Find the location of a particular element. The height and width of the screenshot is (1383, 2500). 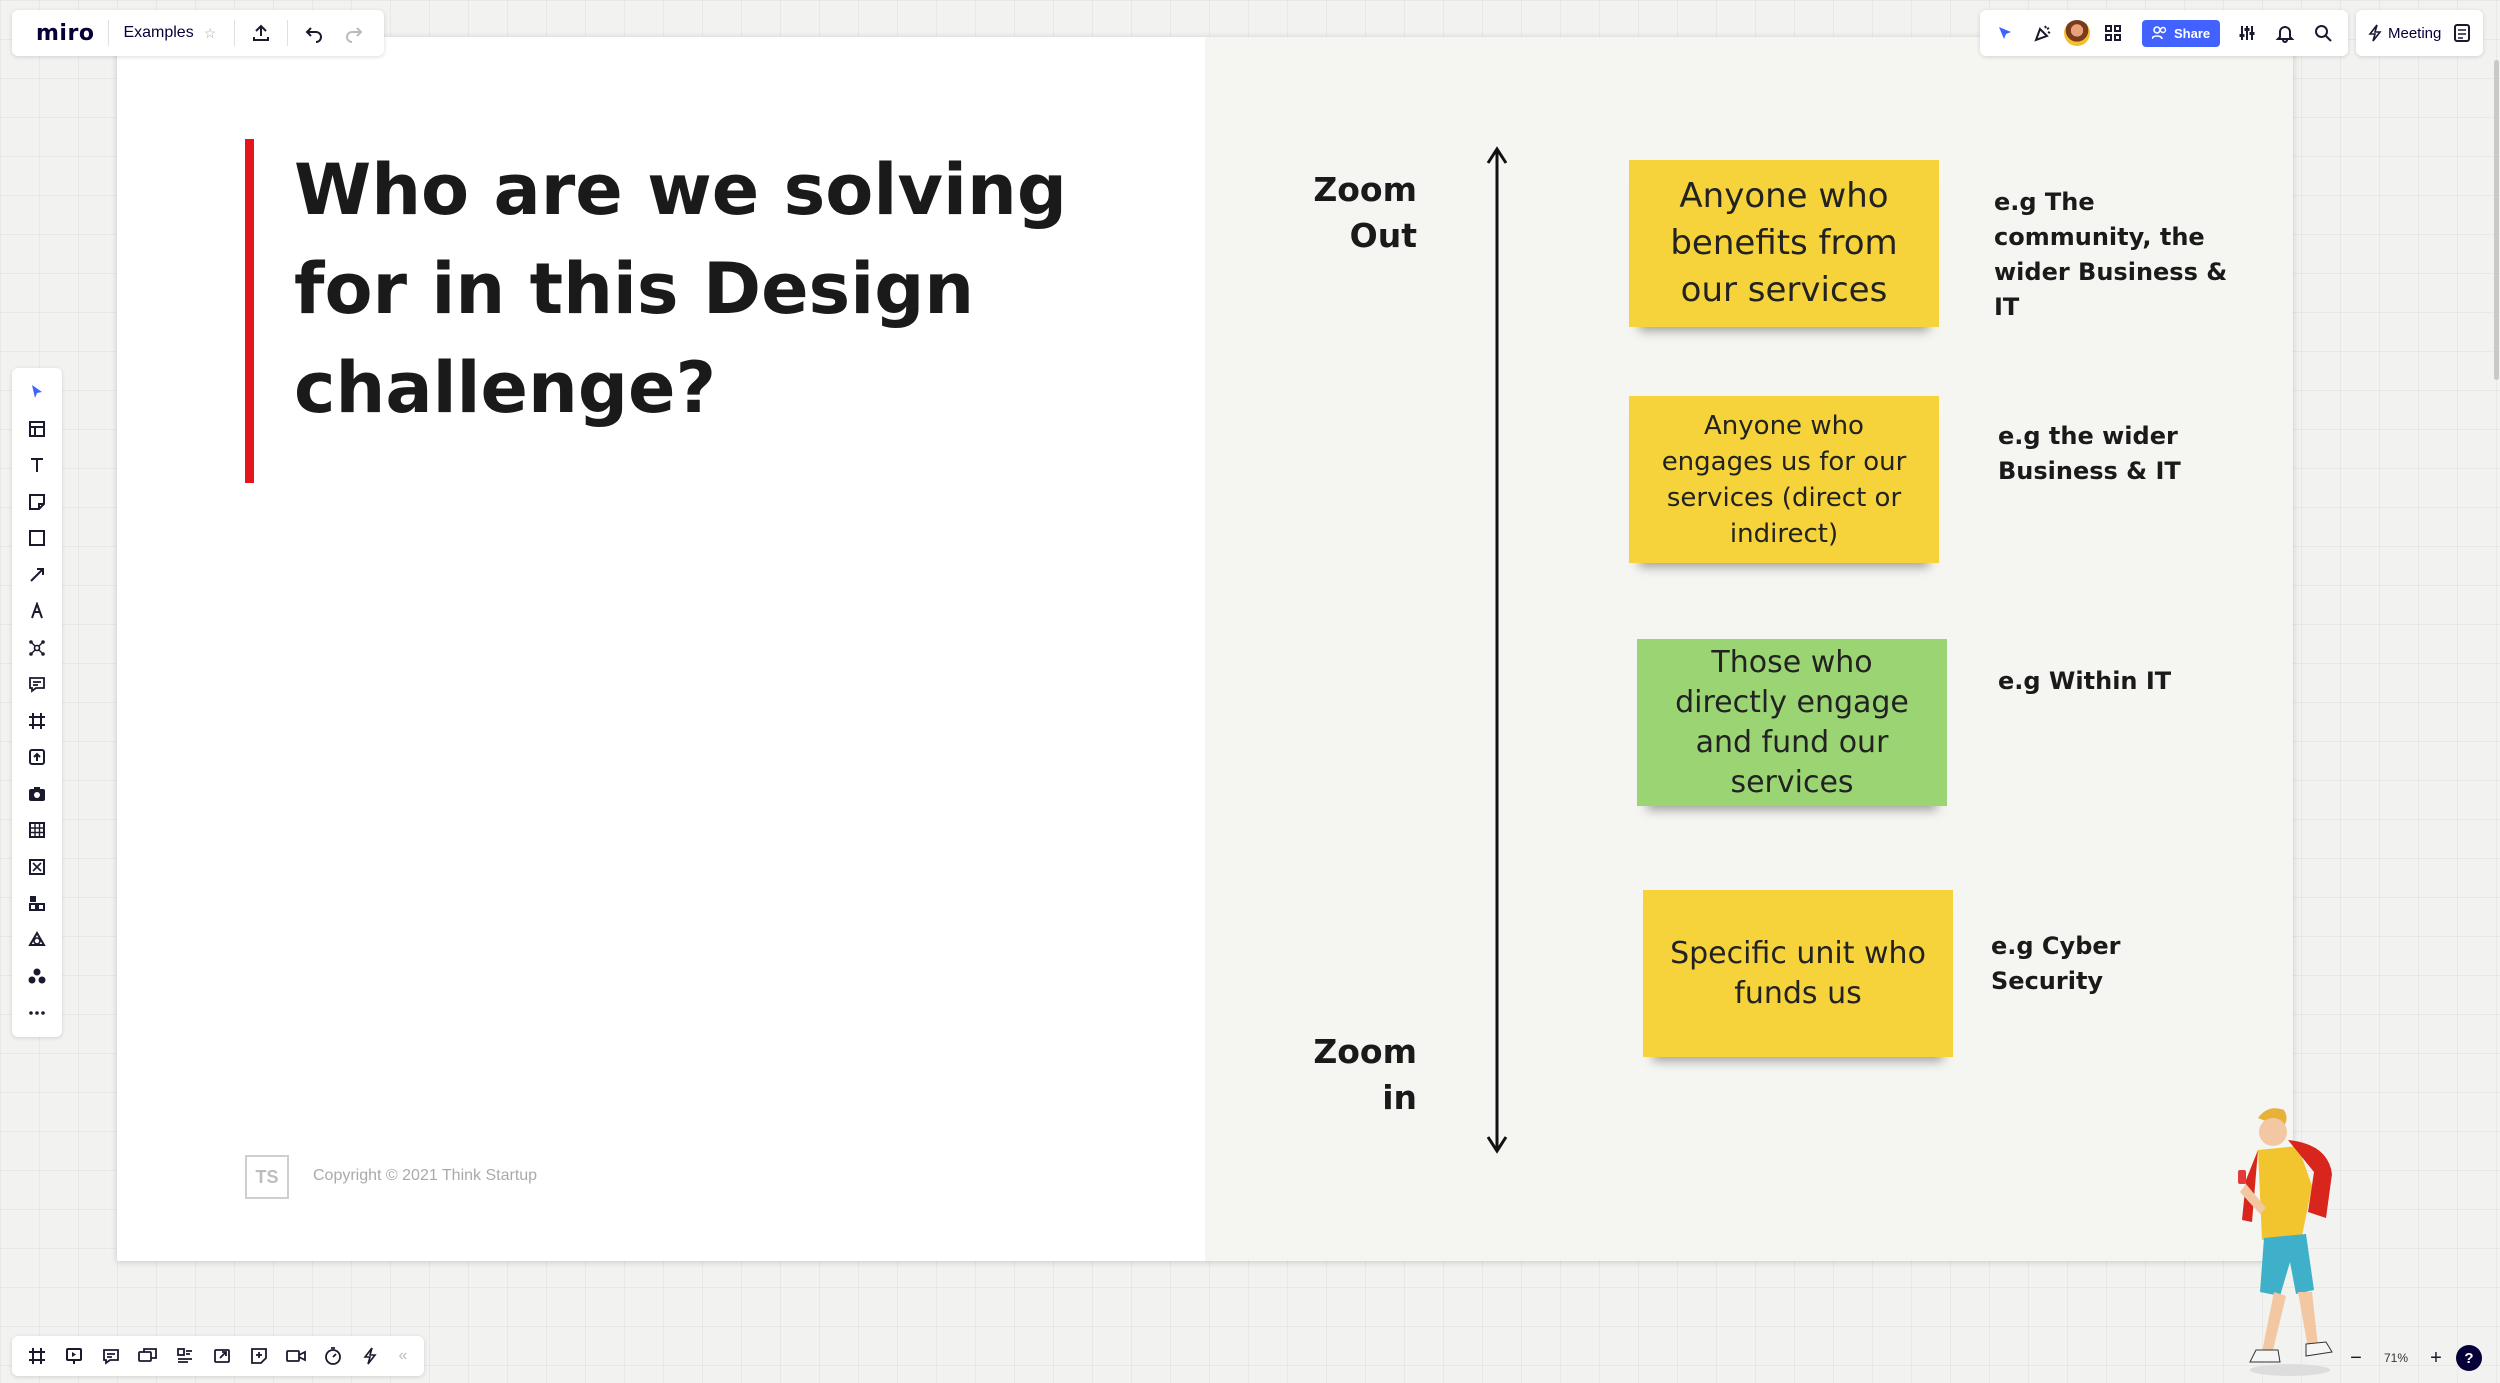

comments-icon is located at coordinates (110, 1356).